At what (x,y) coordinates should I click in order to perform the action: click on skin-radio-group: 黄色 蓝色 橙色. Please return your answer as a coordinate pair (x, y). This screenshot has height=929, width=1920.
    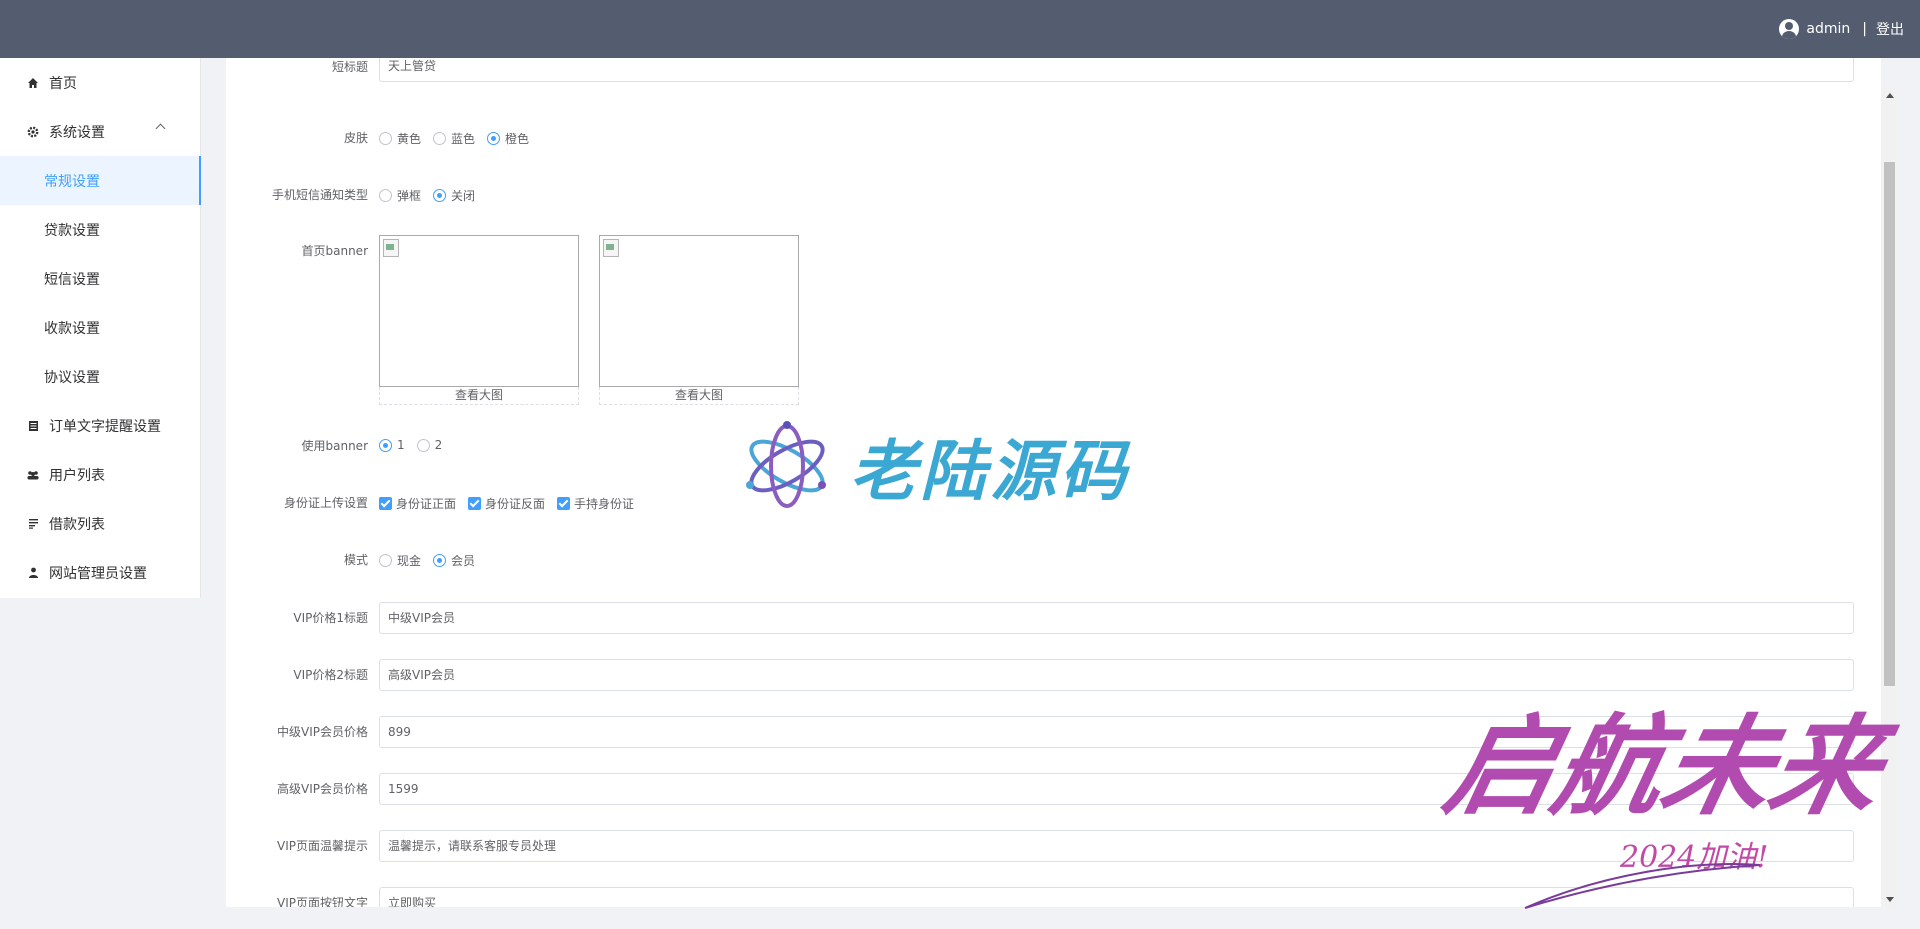
    Looking at the image, I should click on (460, 138).